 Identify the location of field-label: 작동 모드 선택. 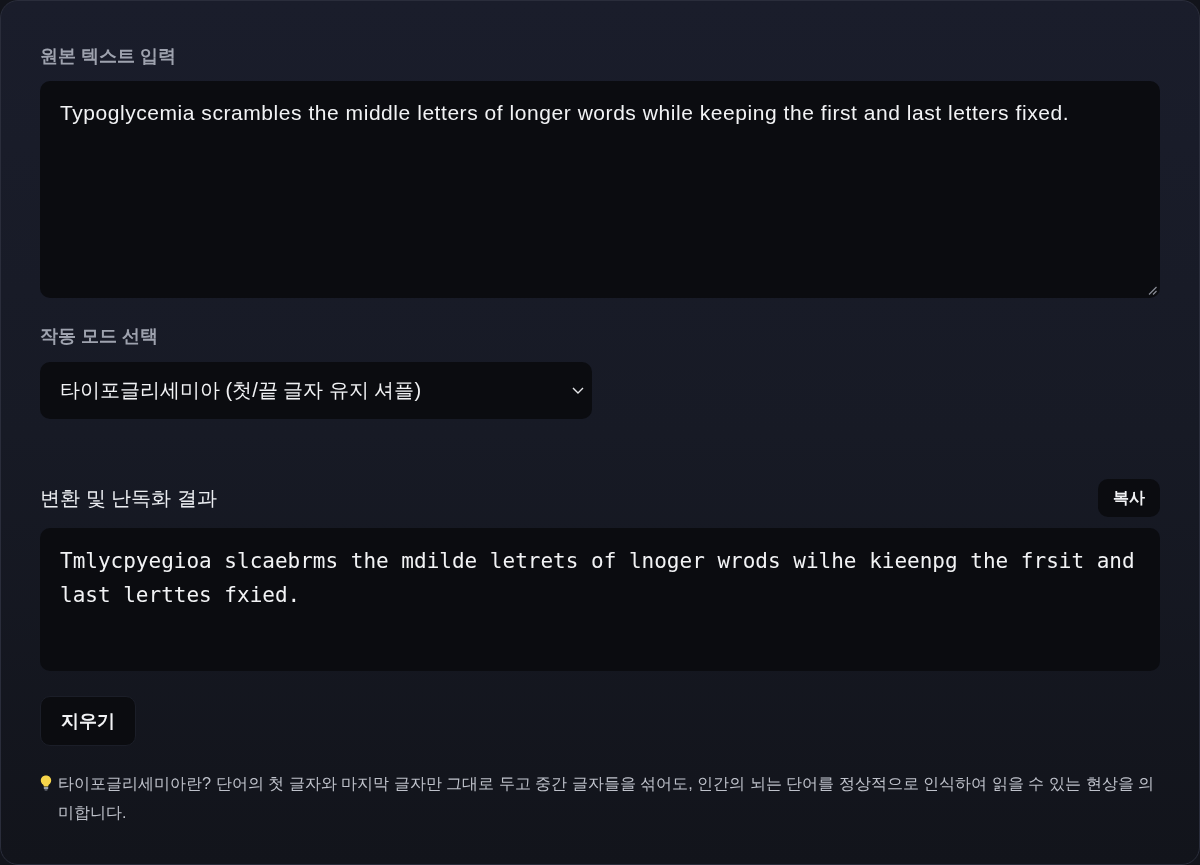
(99, 336).